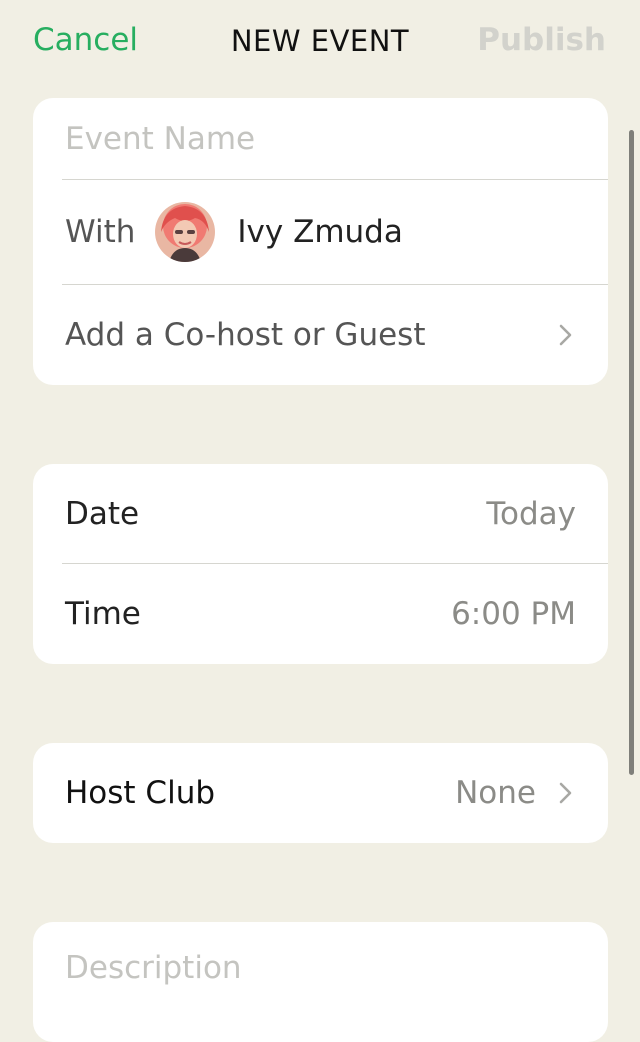 This screenshot has height=1042, width=640. I want to click on time-label: Time, so click(103, 614).